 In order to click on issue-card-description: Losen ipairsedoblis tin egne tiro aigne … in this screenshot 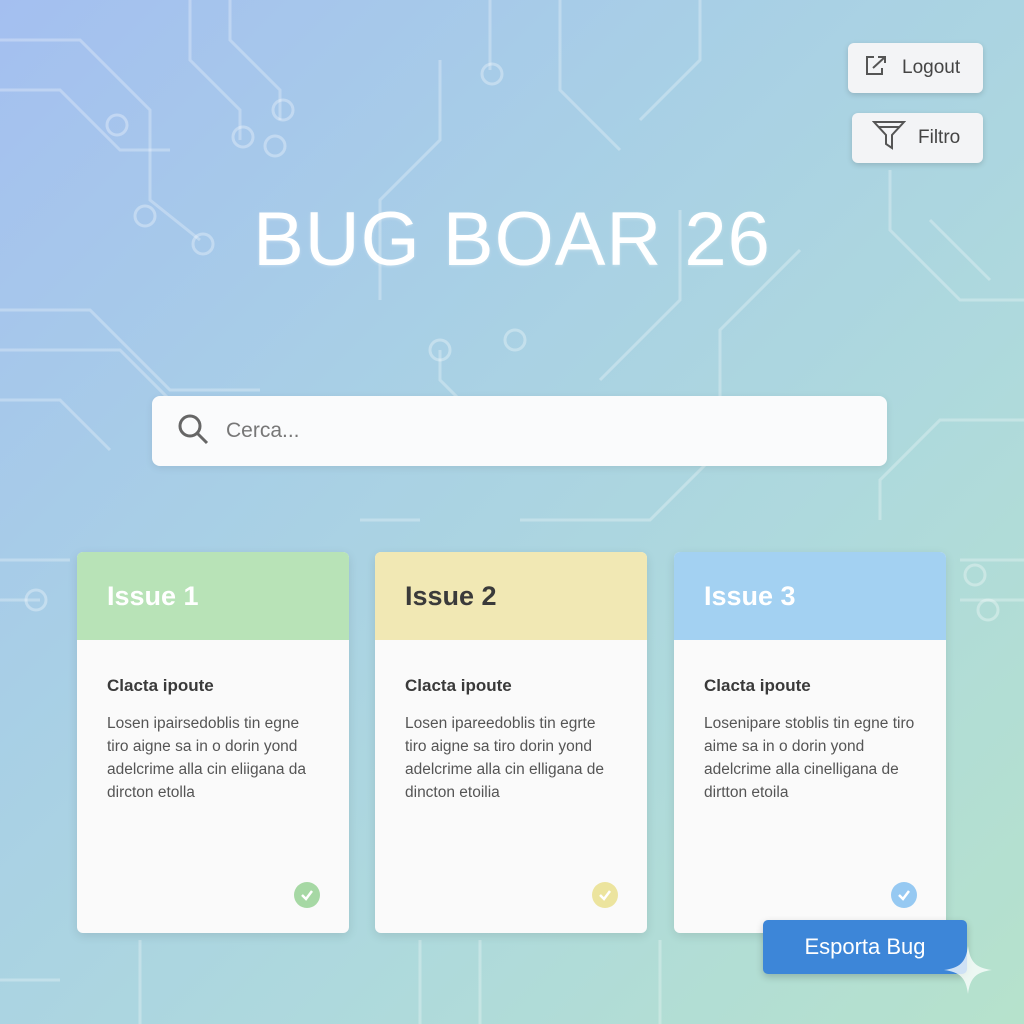, I will do `click(207, 758)`.